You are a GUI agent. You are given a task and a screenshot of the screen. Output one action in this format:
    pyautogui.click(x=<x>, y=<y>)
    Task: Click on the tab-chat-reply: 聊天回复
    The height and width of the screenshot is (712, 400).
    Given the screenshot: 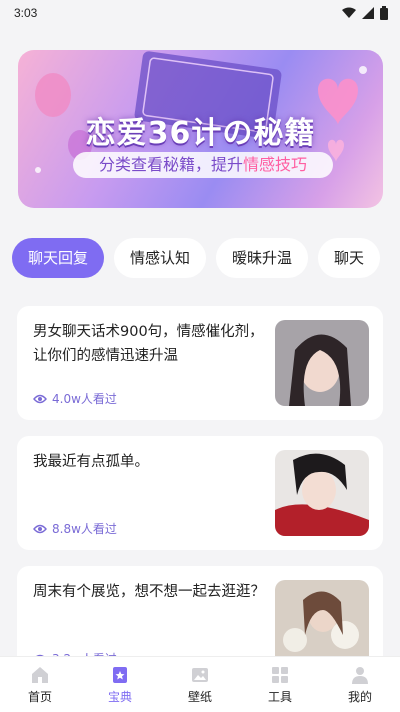 What is the action you would take?
    pyautogui.click(x=58, y=258)
    